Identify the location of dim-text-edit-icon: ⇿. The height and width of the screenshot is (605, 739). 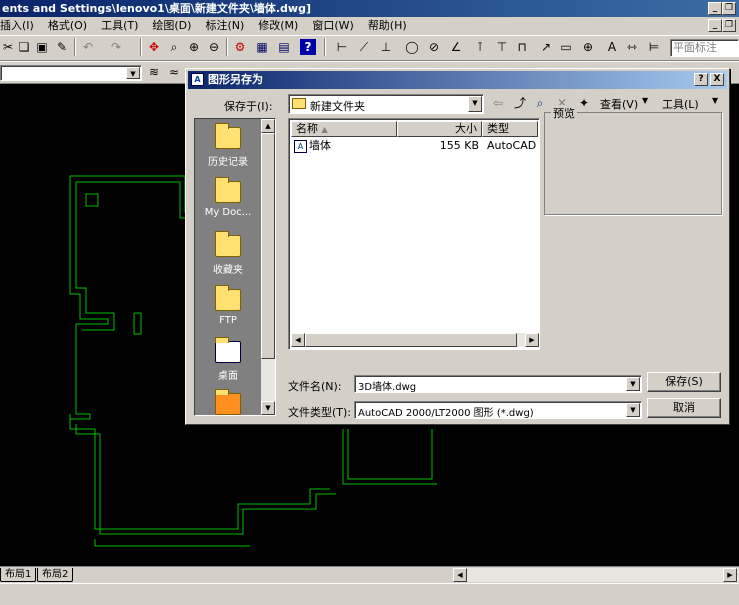
(632, 47).